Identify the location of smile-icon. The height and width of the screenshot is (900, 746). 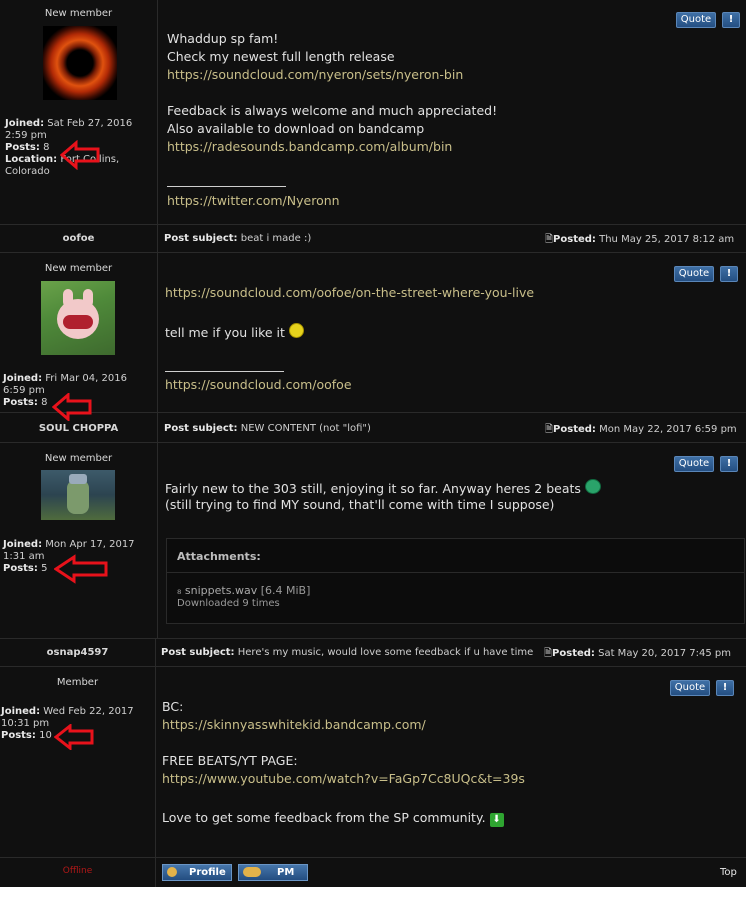
(296, 330).